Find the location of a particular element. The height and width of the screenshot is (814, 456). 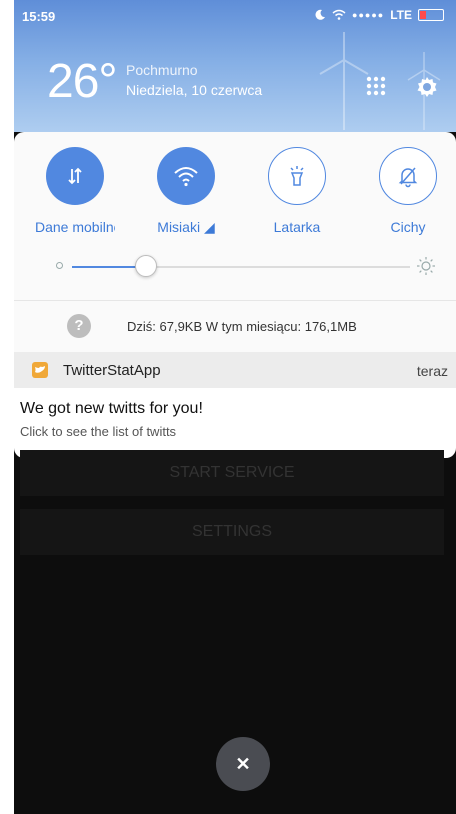

wifi-toggle is located at coordinates (186, 176).